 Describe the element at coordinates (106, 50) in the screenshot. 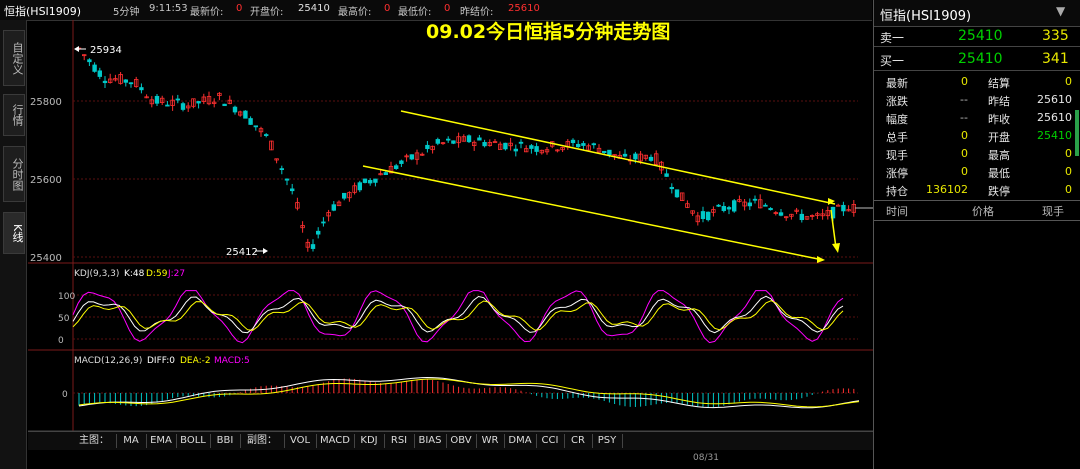

I see `high-annotation: 25934` at that location.